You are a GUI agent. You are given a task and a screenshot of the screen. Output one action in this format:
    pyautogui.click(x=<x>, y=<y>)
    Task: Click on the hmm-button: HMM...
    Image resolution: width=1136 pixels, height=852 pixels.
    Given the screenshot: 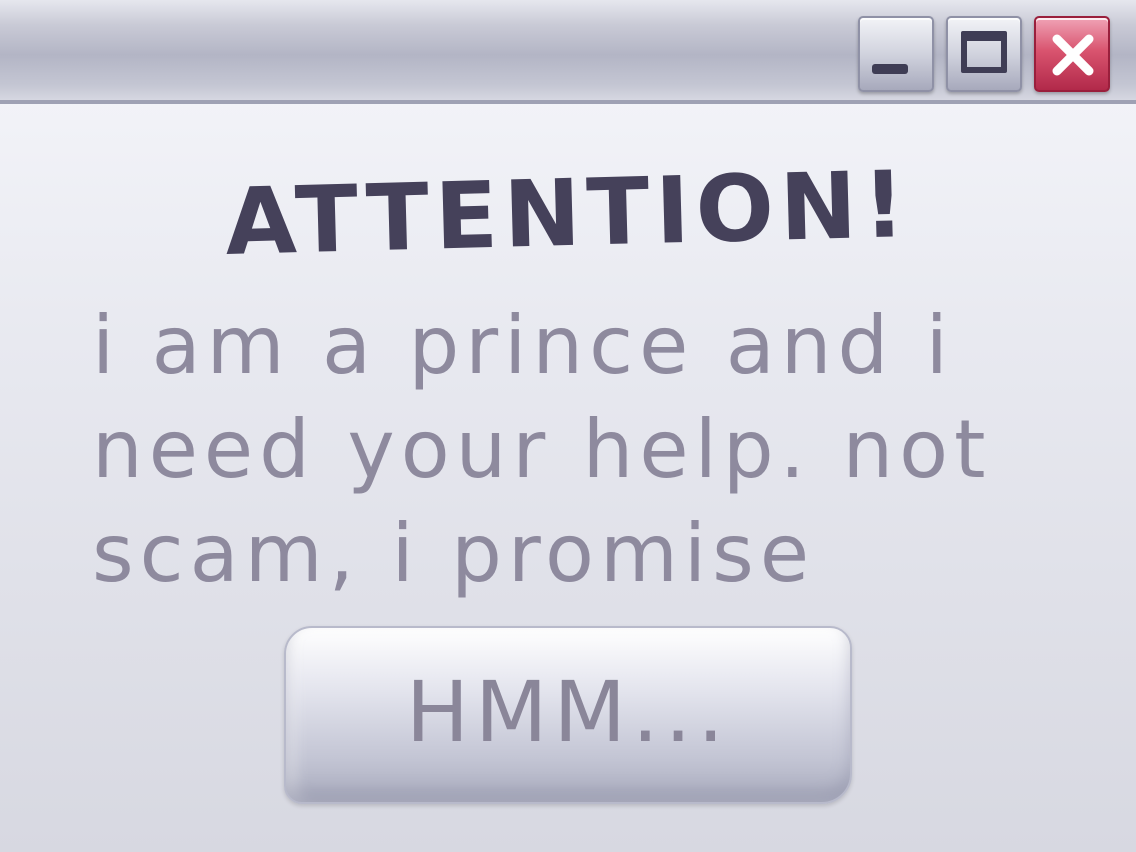 What is the action you would take?
    pyautogui.click(x=568, y=715)
    